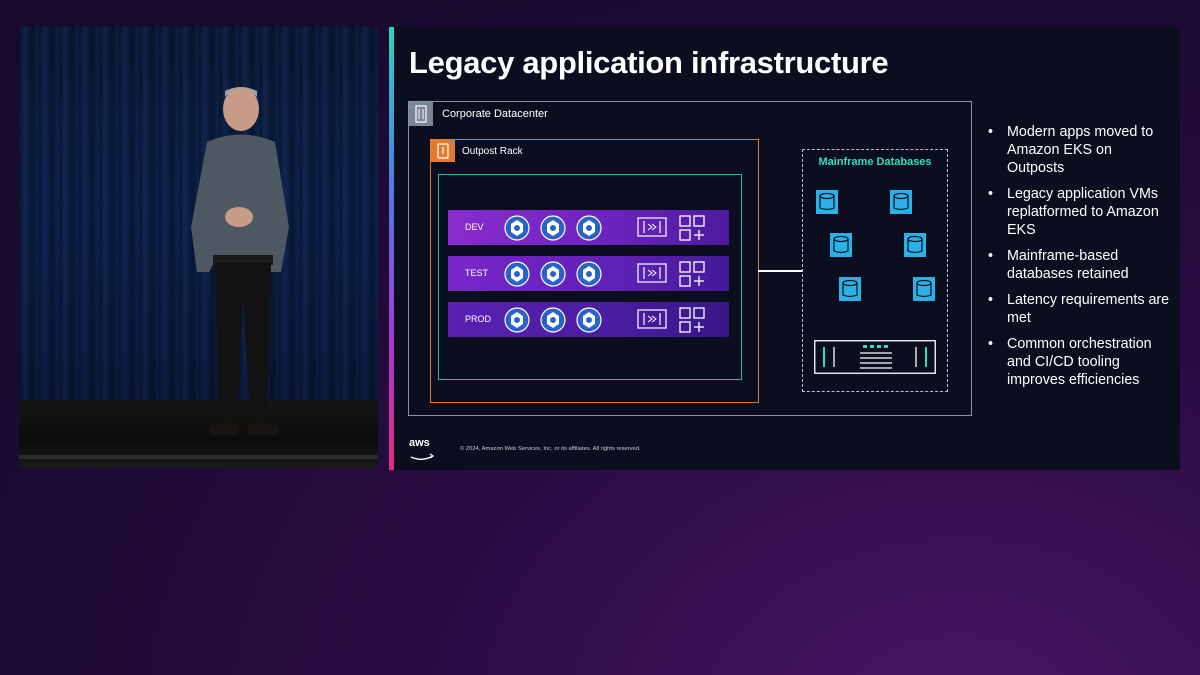 This screenshot has height=675, width=1200. What do you see at coordinates (419, 443) in the screenshot?
I see `aws-logo-text: aws` at bounding box center [419, 443].